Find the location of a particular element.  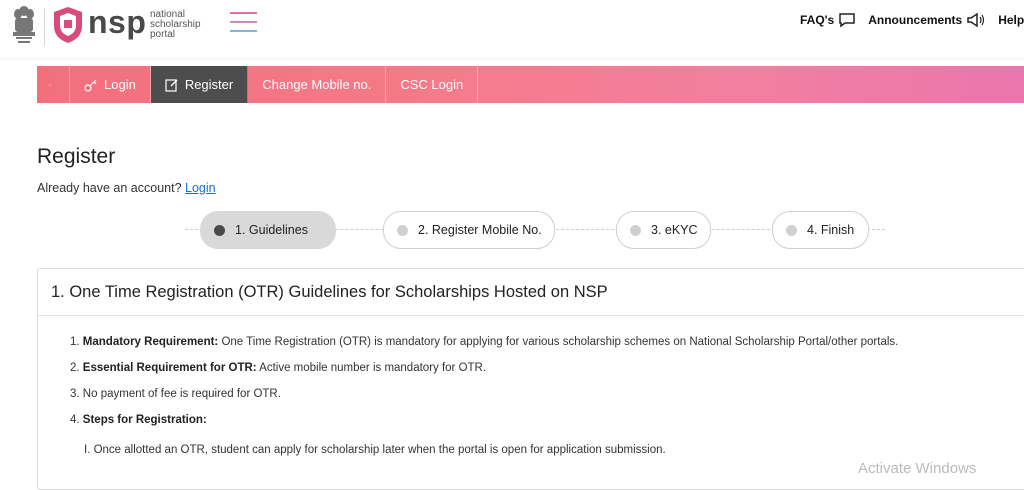

nav-csc-login-tab: CSC Login is located at coordinates (432, 84).